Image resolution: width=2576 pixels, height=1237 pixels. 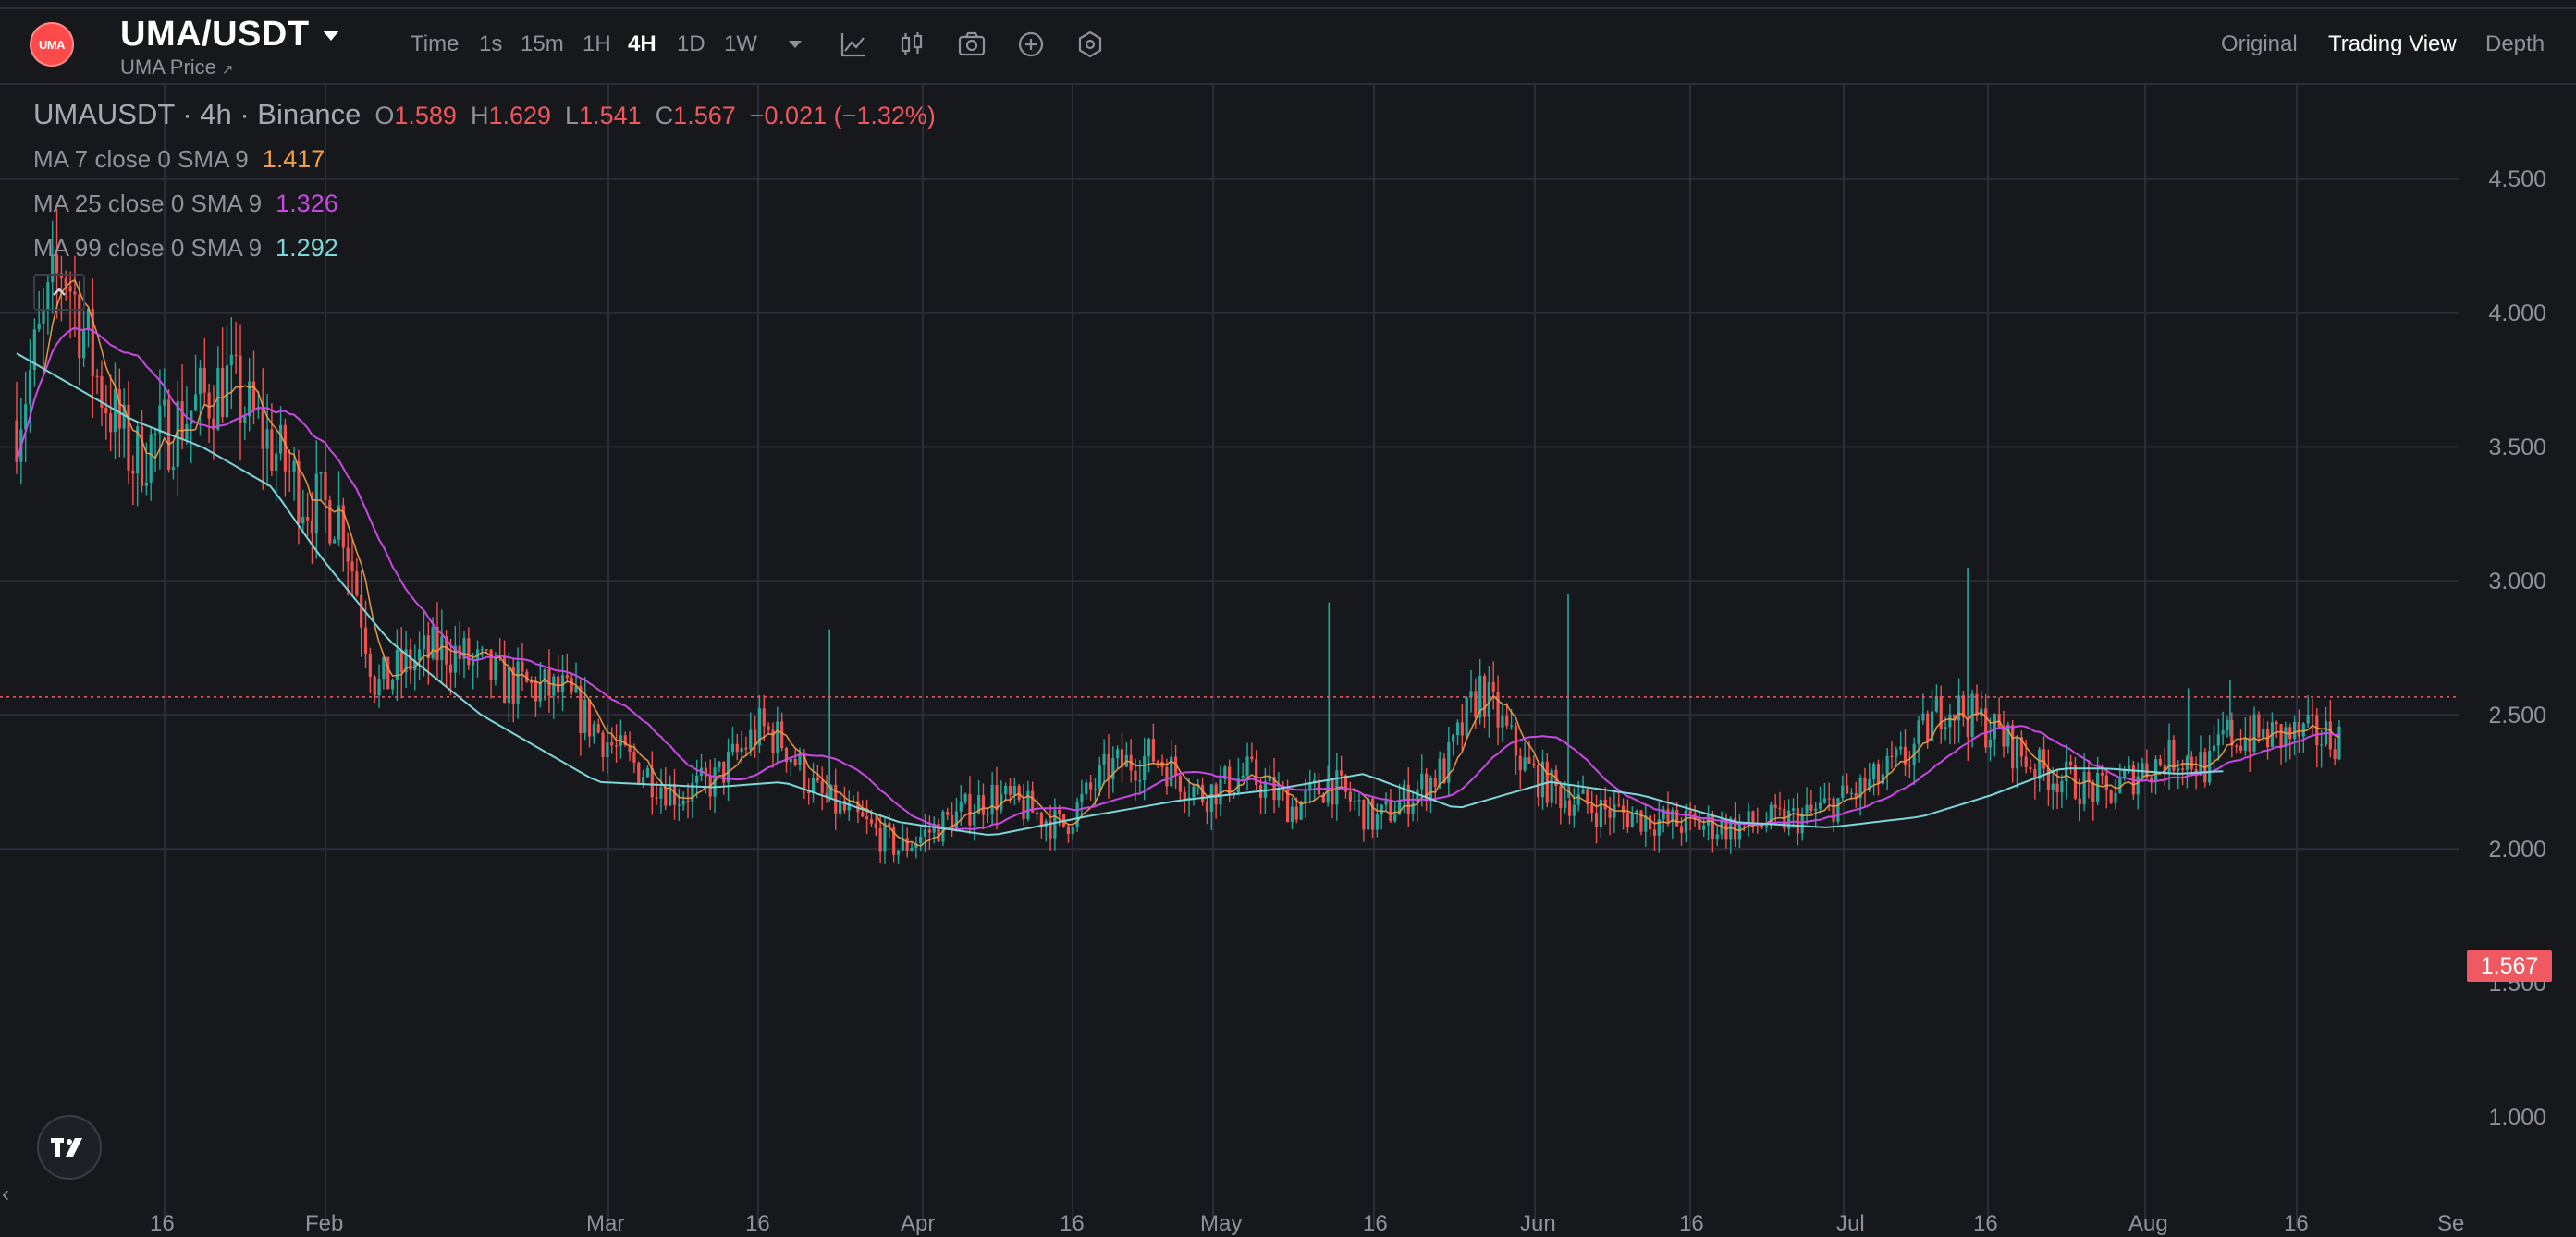 I want to click on view-original: Original, so click(x=2259, y=44).